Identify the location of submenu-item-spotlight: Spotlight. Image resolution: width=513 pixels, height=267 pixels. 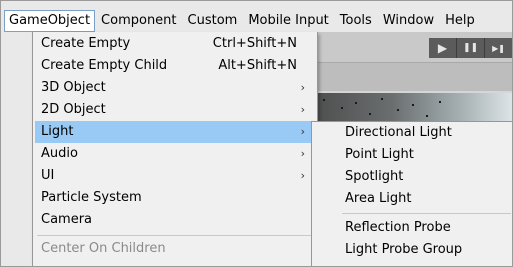
(412, 177).